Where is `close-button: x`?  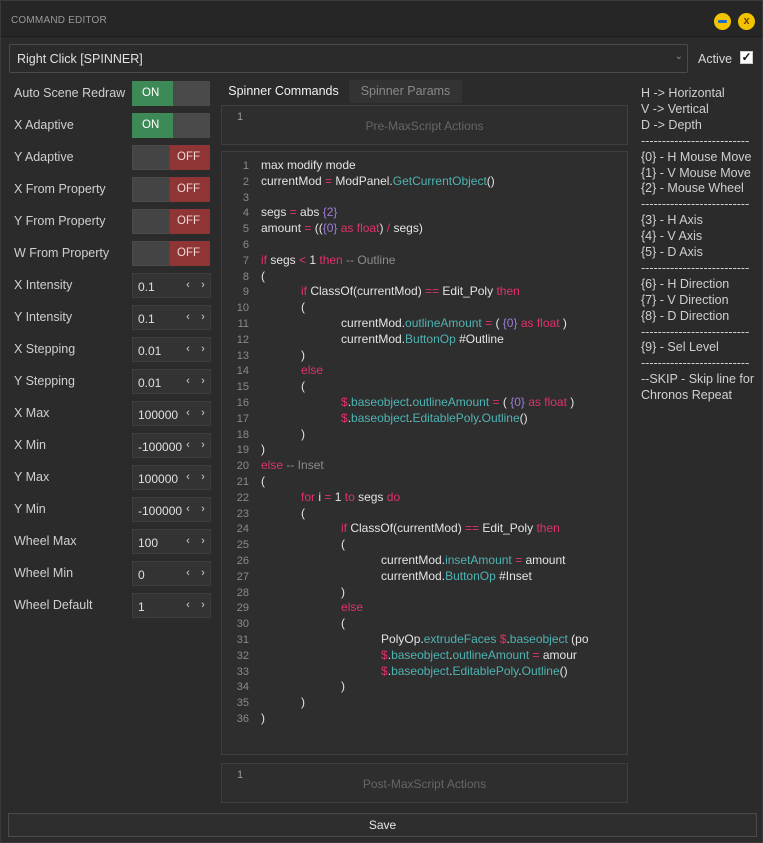 close-button: x is located at coordinates (746, 21).